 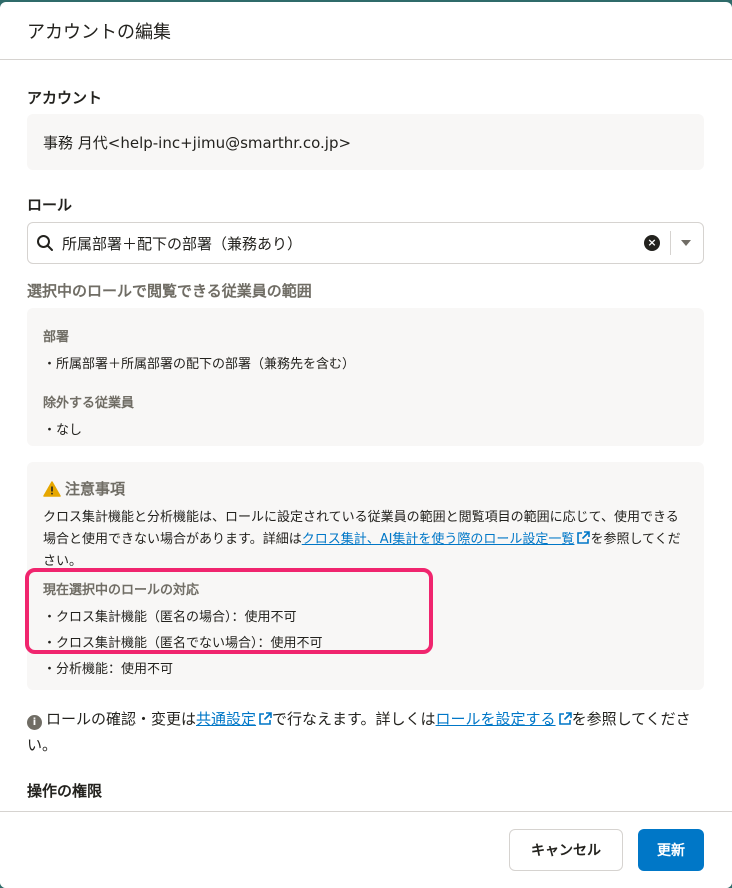 What do you see at coordinates (63, 430) in the screenshot?
I see `excluded-value: ・なし` at bounding box center [63, 430].